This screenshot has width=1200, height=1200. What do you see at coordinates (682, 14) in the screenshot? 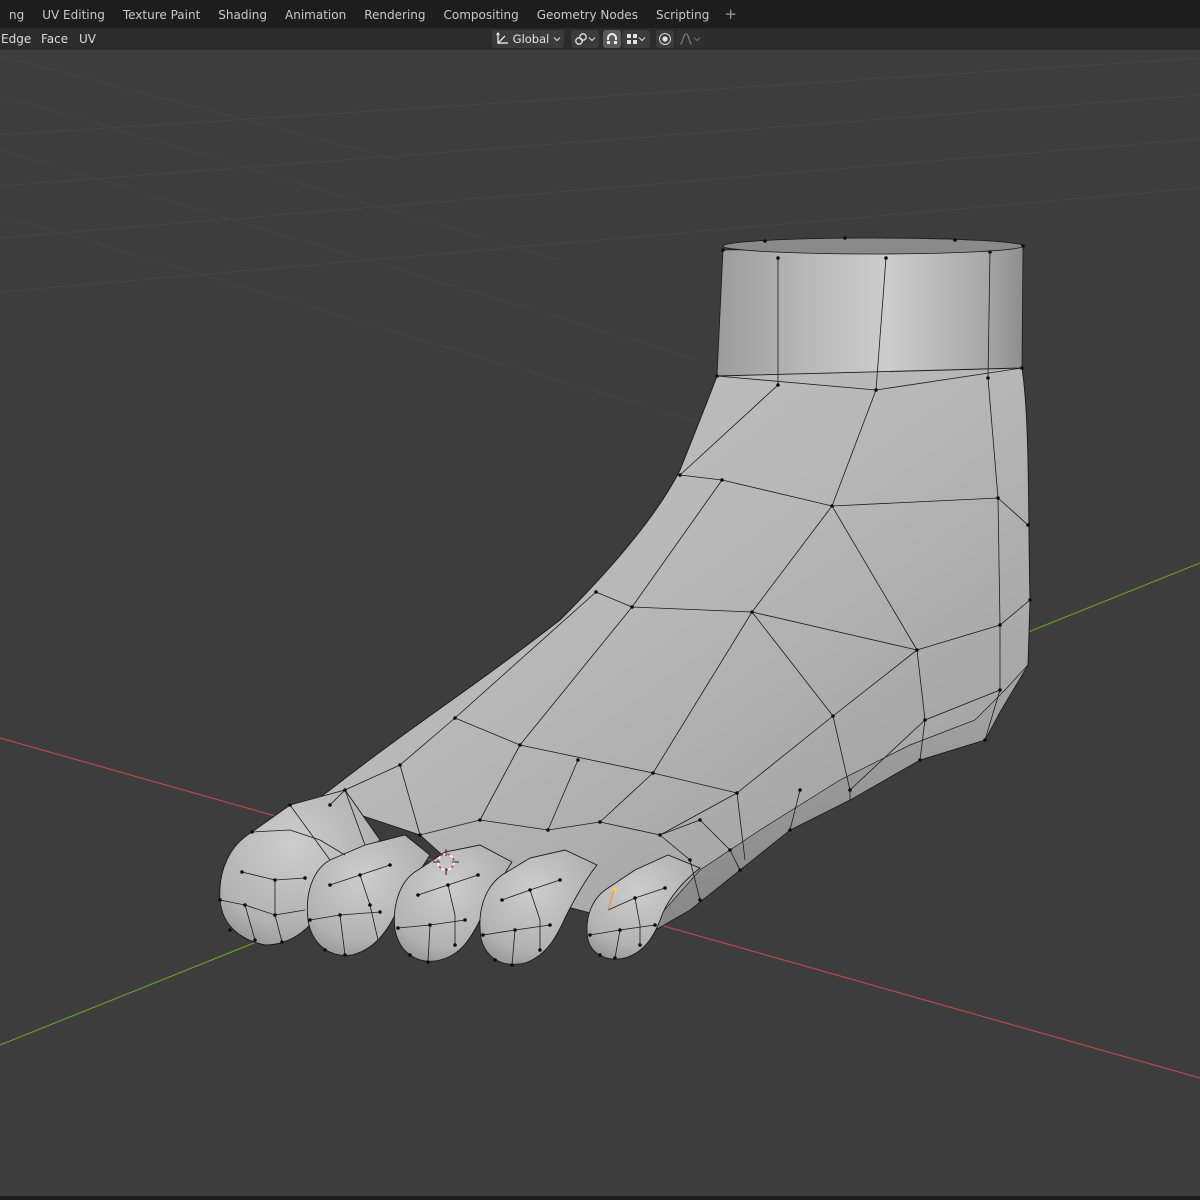
I see `tab-scripting: Scripting` at bounding box center [682, 14].